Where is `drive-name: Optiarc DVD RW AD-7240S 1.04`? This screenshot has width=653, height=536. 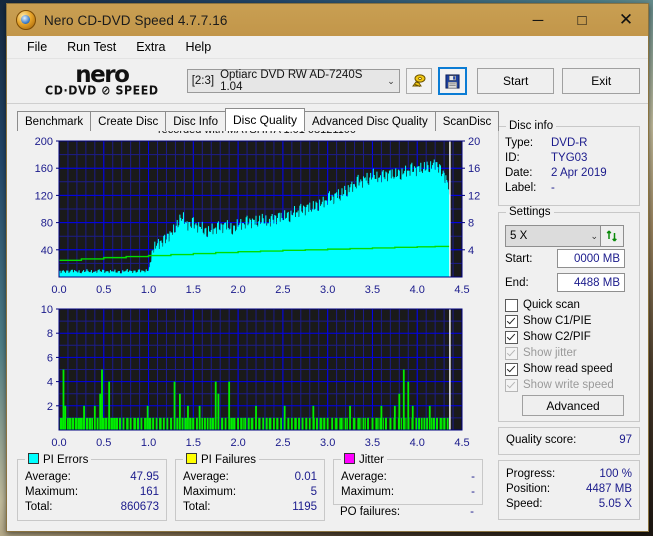 drive-name: Optiarc DVD RW AD-7240S 1.04 is located at coordinates (291, 81).